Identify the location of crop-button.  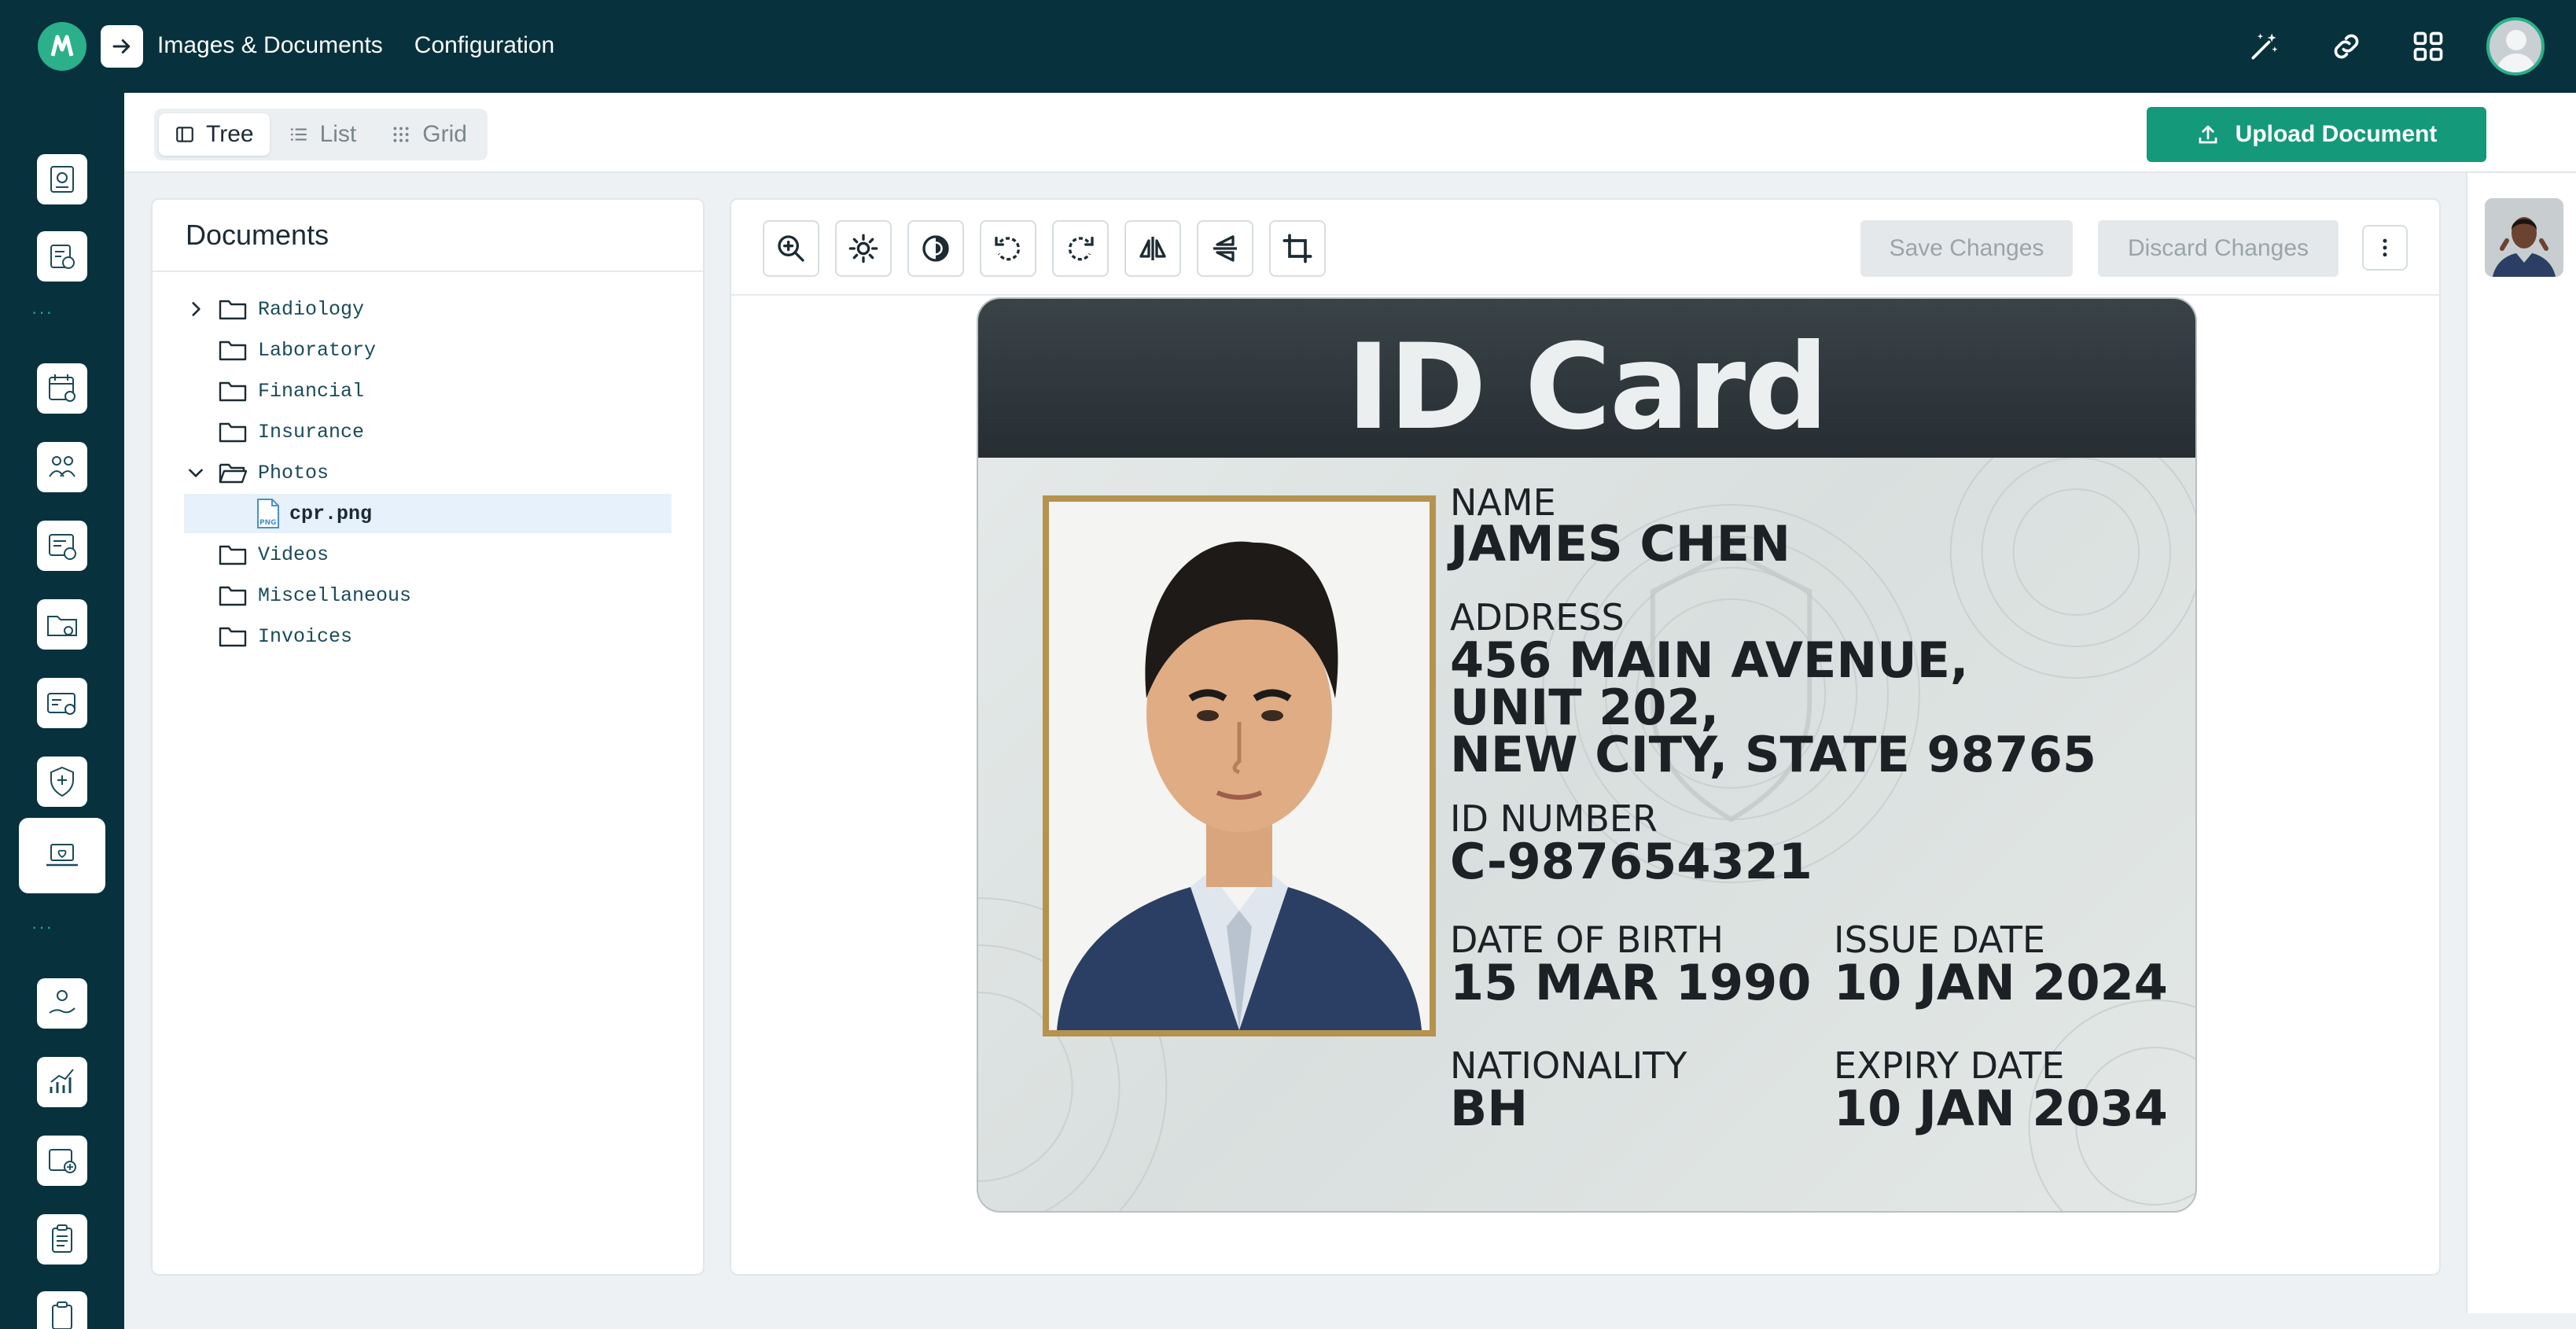
(1297, 248).